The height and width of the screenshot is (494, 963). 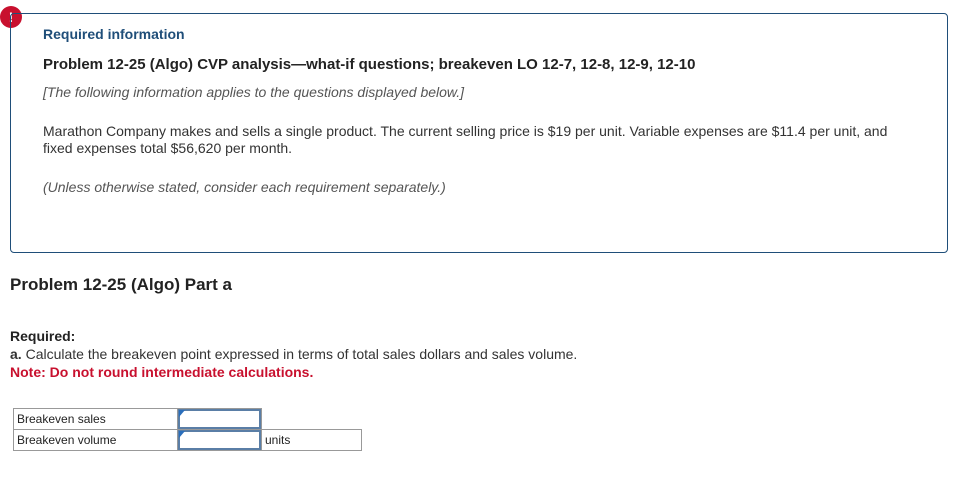 I want to click on required-label: Required:, so click(x=43, y=336).